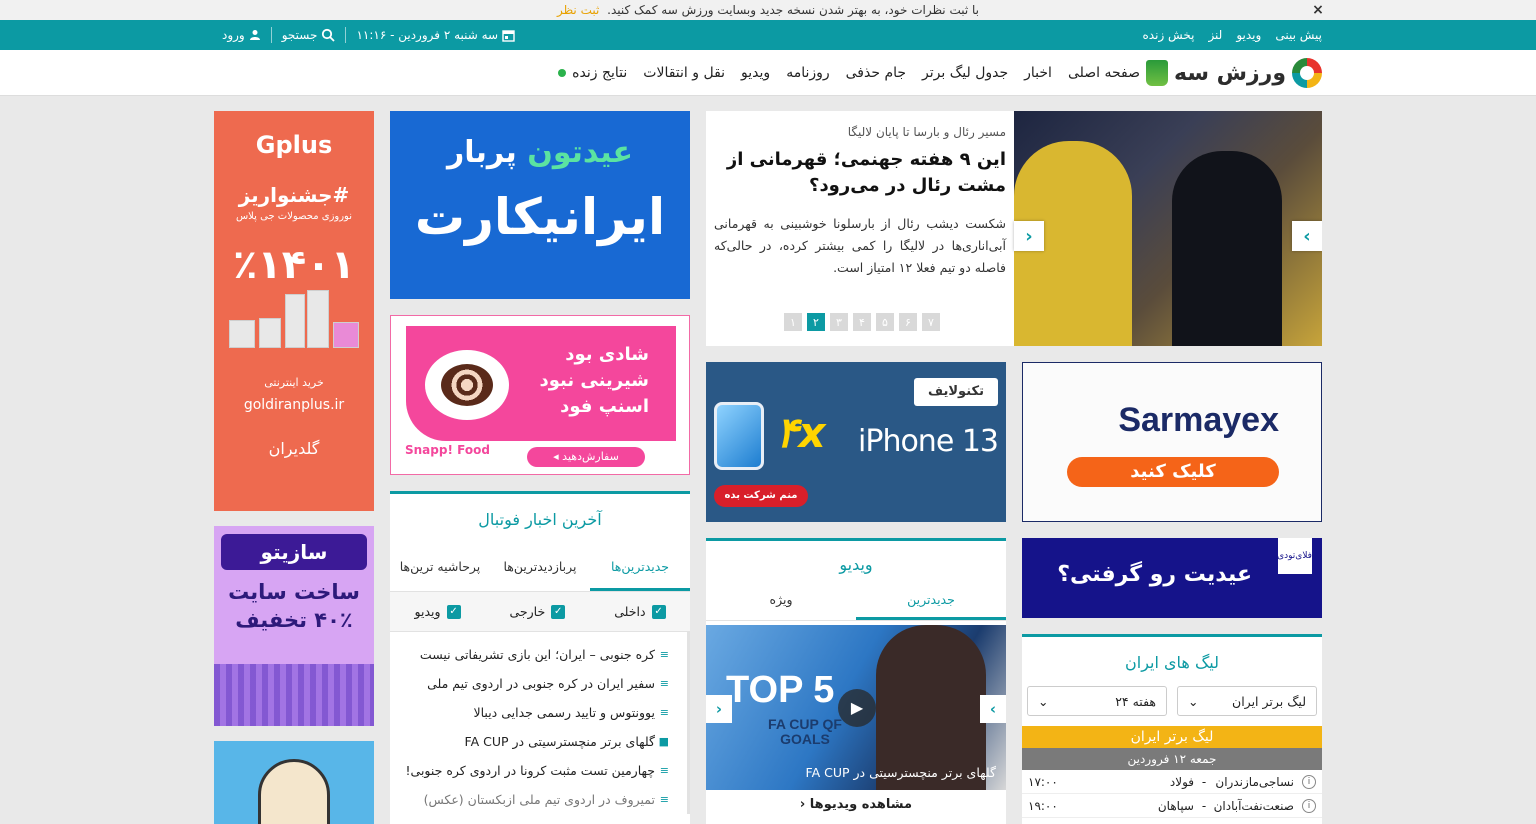  What do you see at coordinates (839, 322) in the screenshot?
I see `slider-page: ۳` at bounding box center [839, 322].